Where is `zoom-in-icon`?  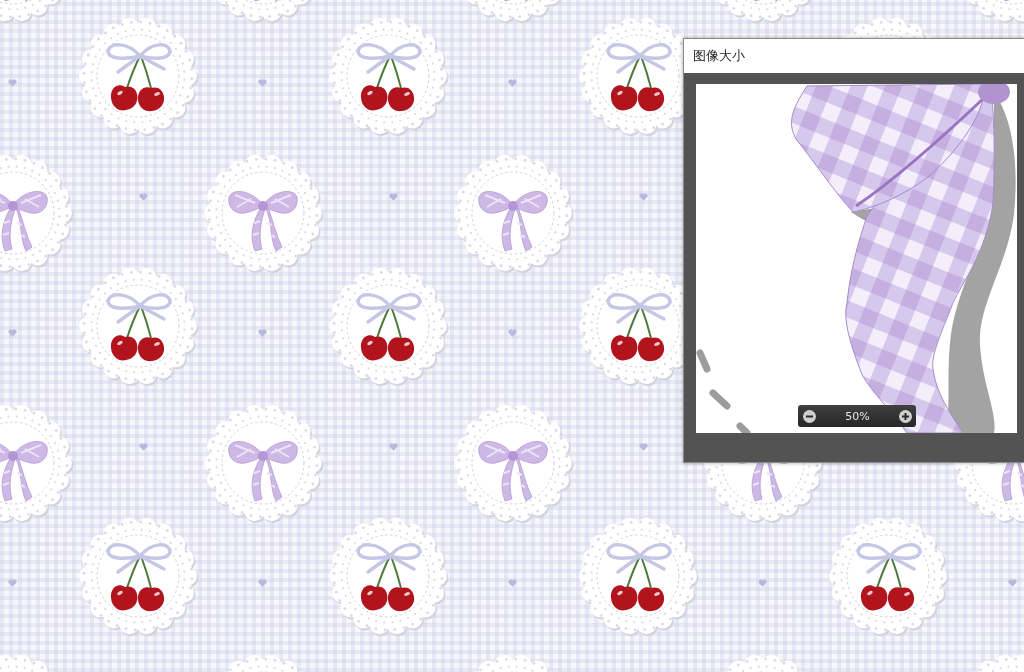 zoom-in-icon is located at coordinates (905, 416).